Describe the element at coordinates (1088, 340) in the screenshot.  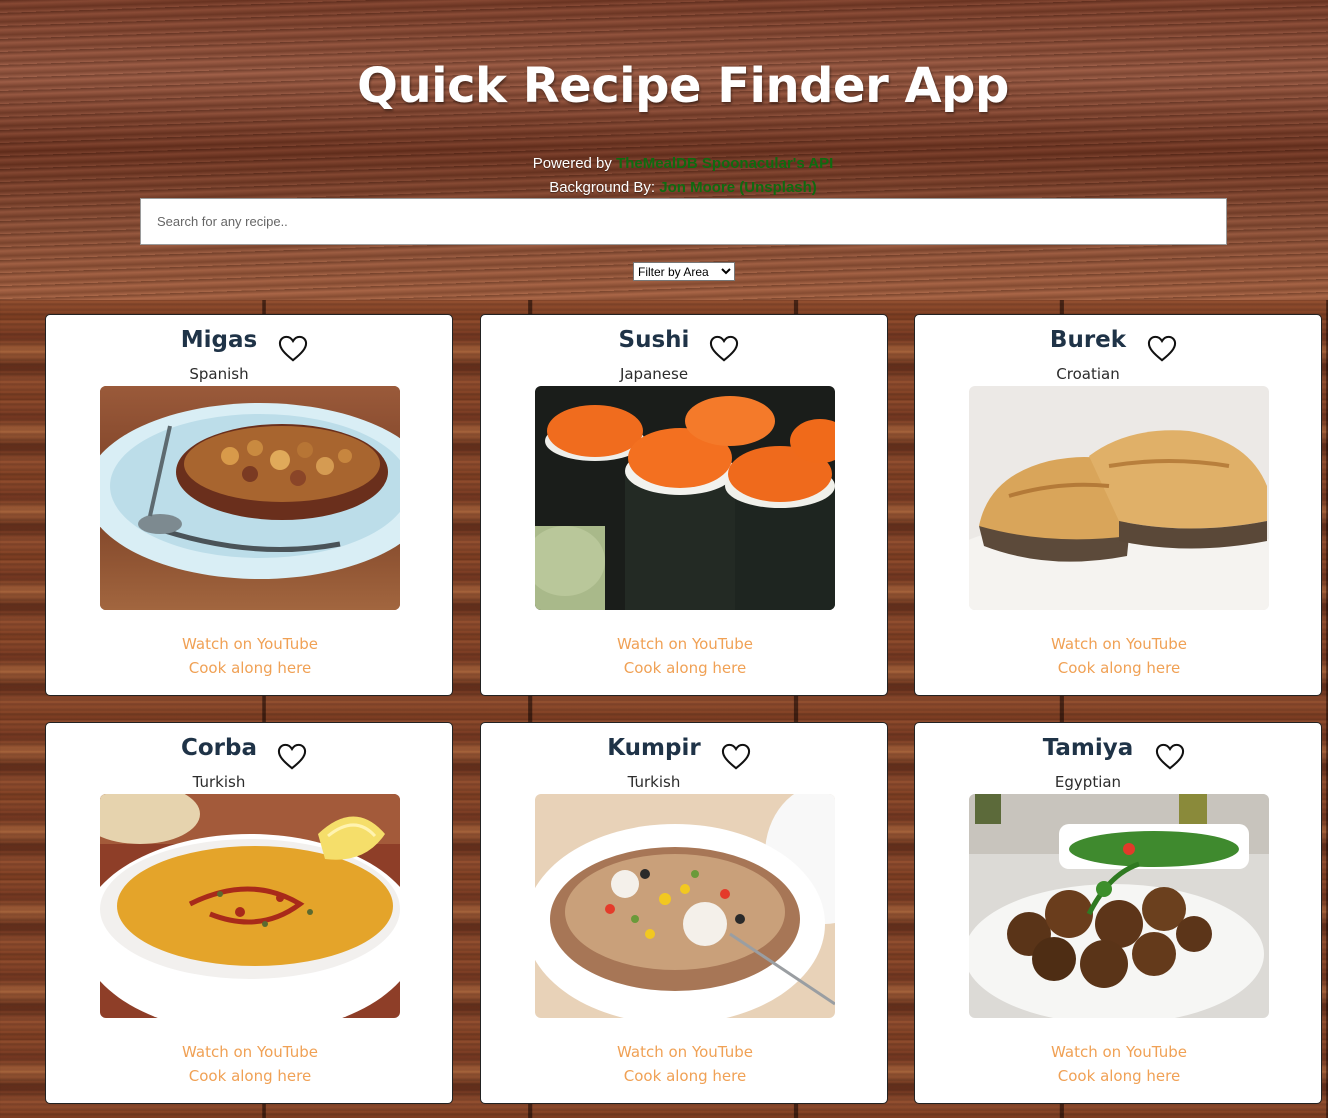
I see `meal-name: Burek` at that location.